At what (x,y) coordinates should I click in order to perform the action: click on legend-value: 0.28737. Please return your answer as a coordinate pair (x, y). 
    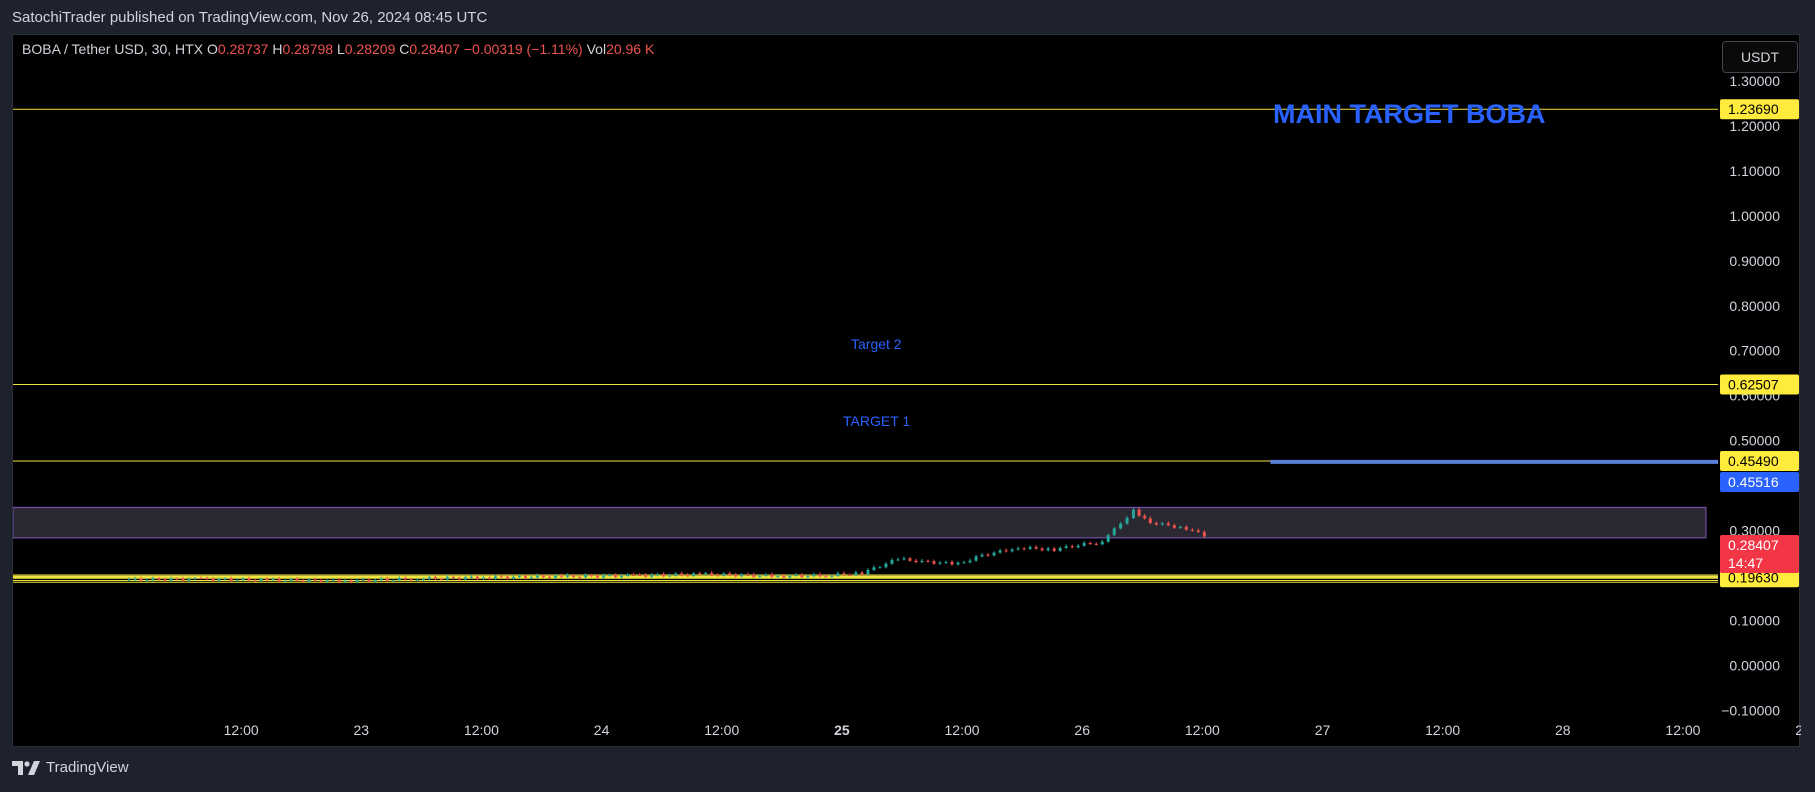
    Looking at the image, I should click on (245, 49).